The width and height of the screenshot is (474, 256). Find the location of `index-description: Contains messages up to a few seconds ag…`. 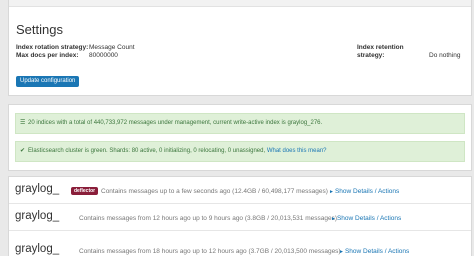

index-description: Contains messages up to a few seconds ag… is located at coordinates (214, 191).